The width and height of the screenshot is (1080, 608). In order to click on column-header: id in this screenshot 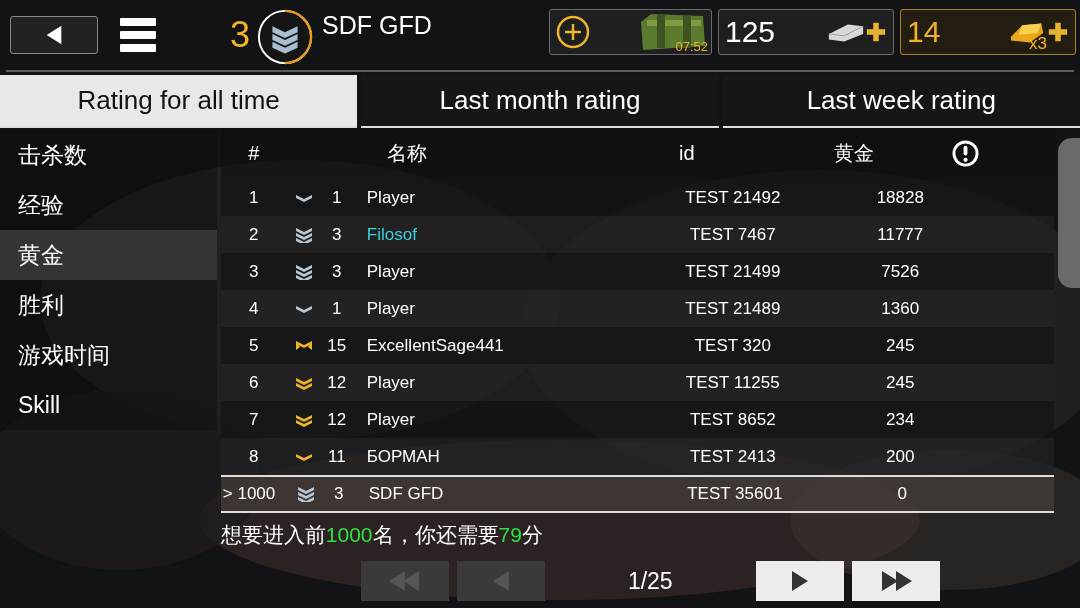, I will do `click(687, 153)`.